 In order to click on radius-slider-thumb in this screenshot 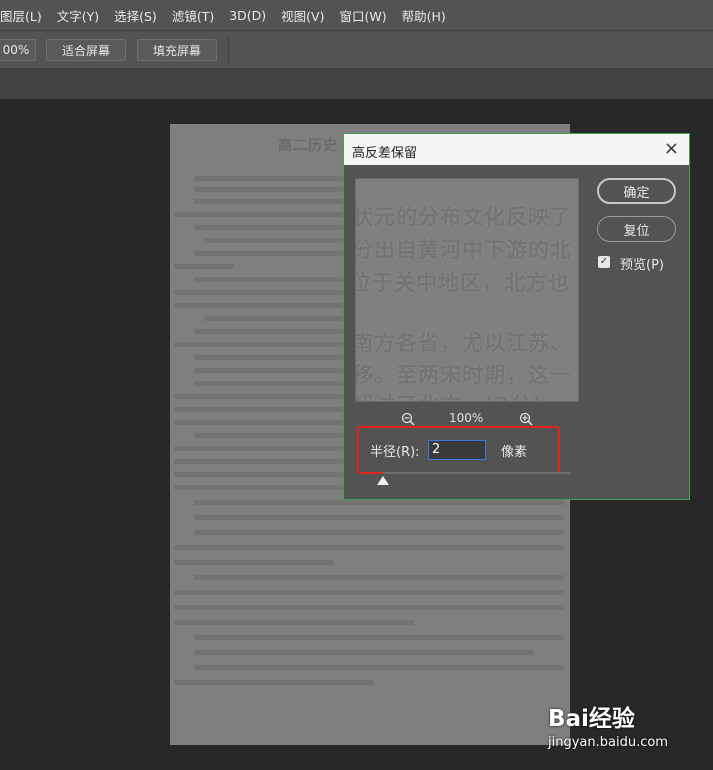, I will do `click(383, 480)`.